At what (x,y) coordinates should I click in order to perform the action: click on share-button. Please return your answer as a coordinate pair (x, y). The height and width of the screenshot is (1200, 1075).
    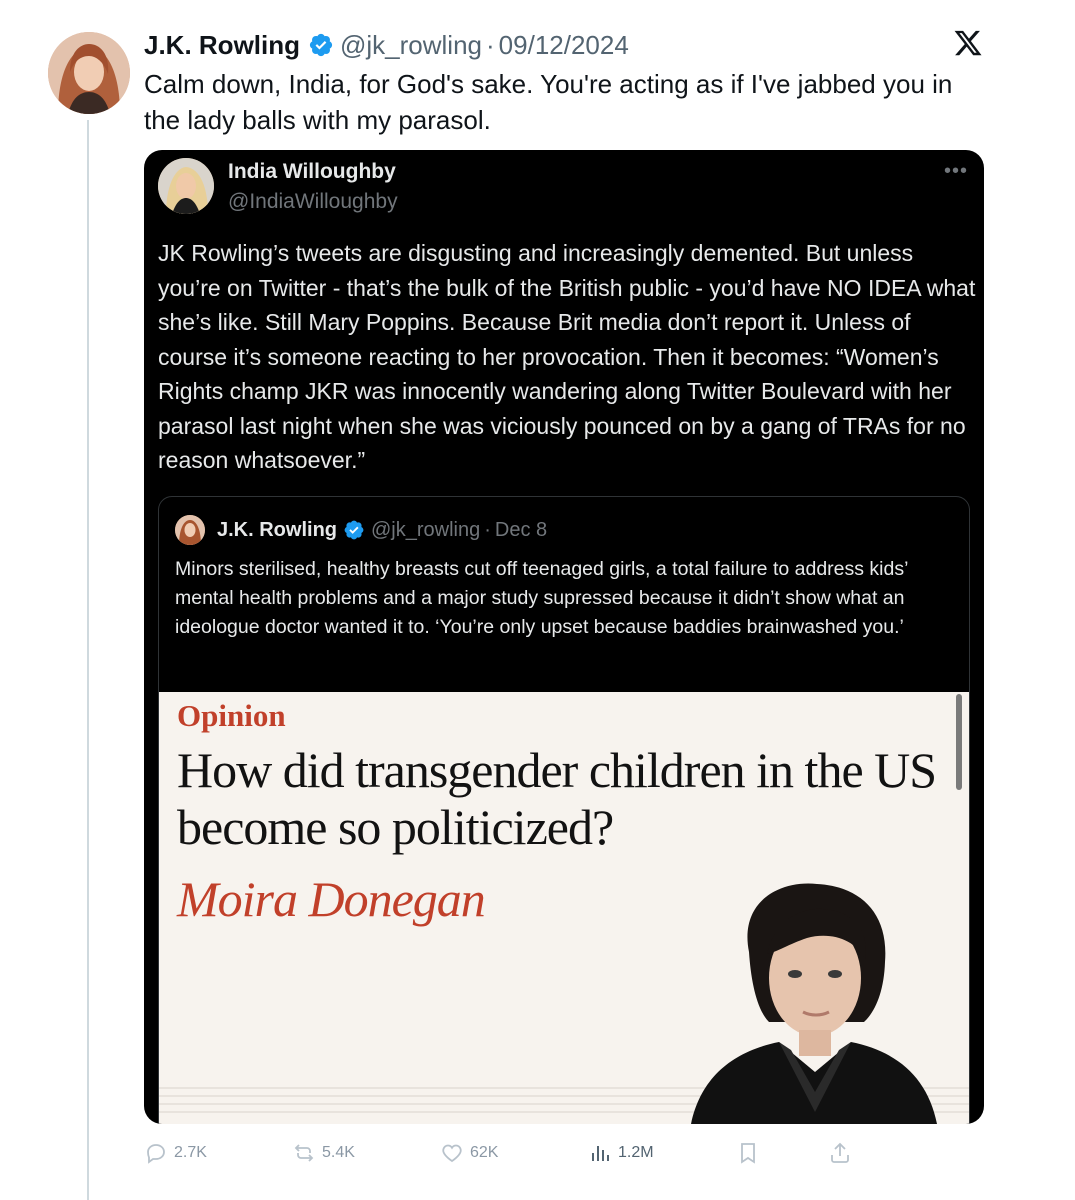
    Looking at the image, I should click on (843, 1153).